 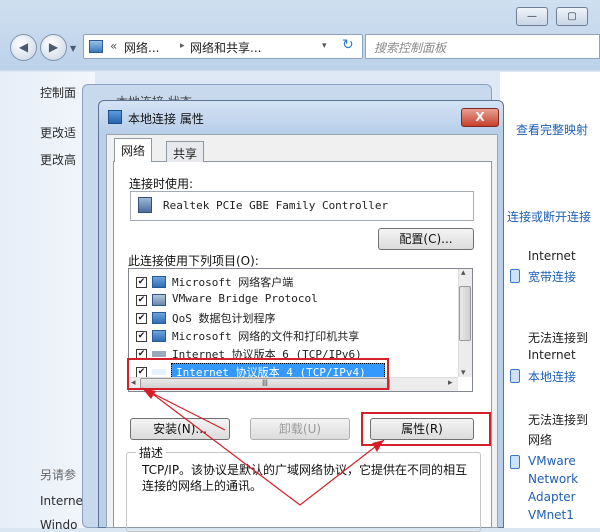 I want to click on annotation-arrows, so click(x=263, y=446).